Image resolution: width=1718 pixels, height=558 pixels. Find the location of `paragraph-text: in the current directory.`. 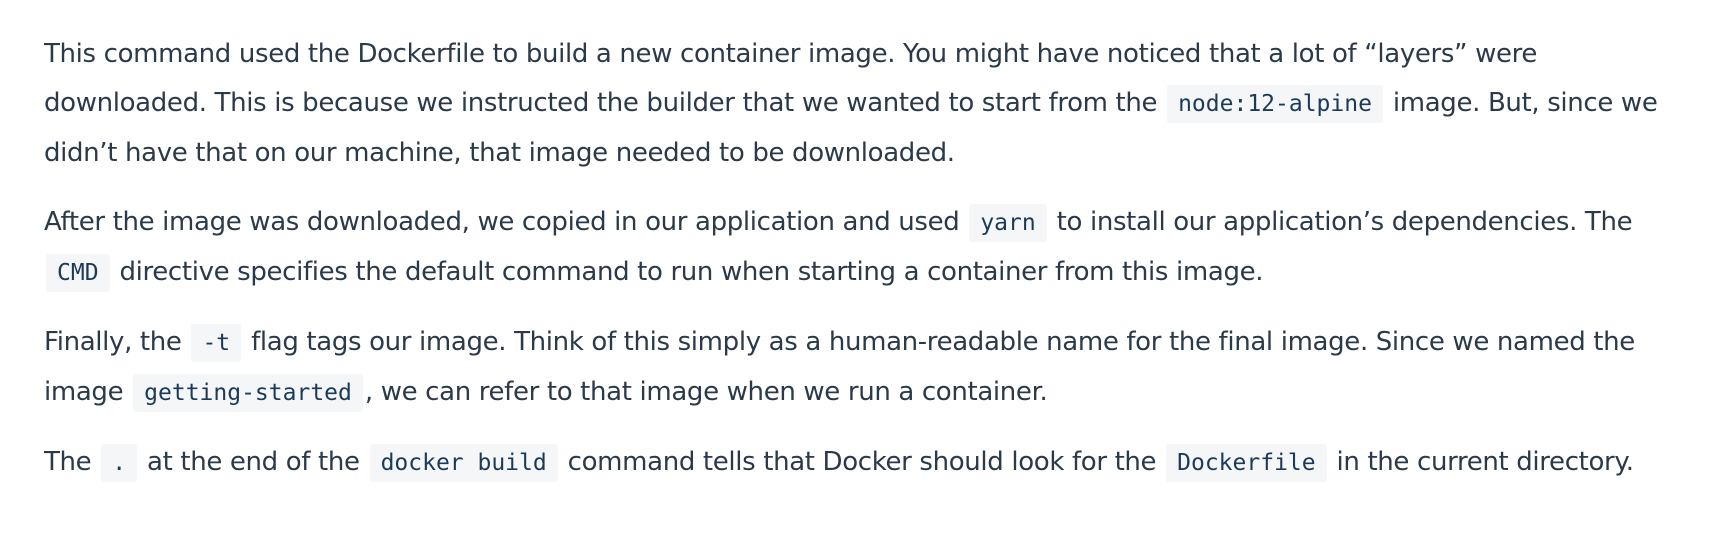

paragraph-text: in the current directory. is located at coordinates (1485, 462).